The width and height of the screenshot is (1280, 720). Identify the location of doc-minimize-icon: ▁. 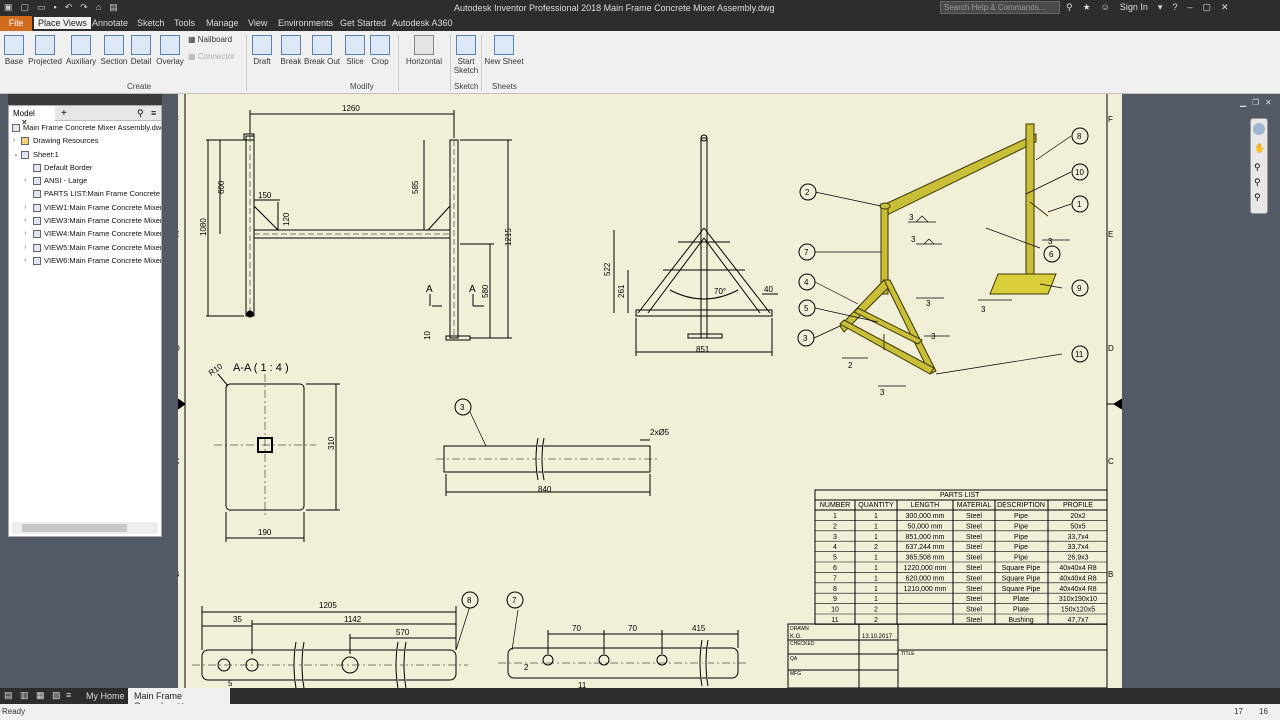
(1243, 102).